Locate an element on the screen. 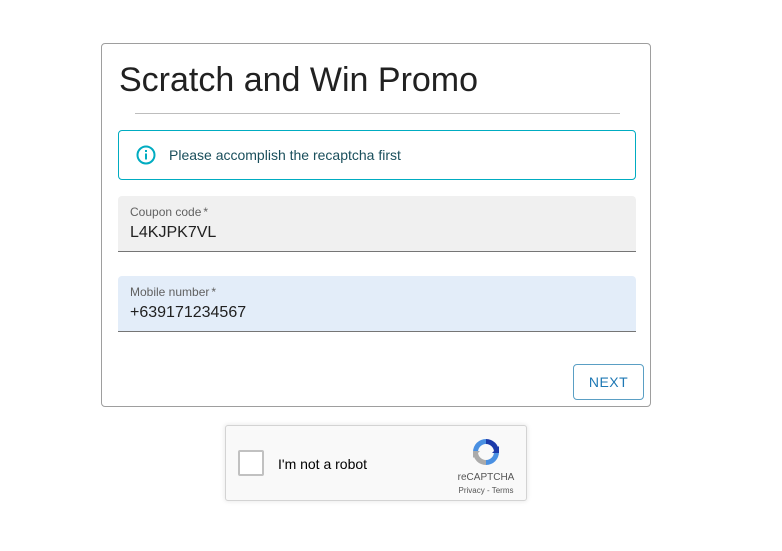  terms-link: Terms is located at coordinates (503, 490).